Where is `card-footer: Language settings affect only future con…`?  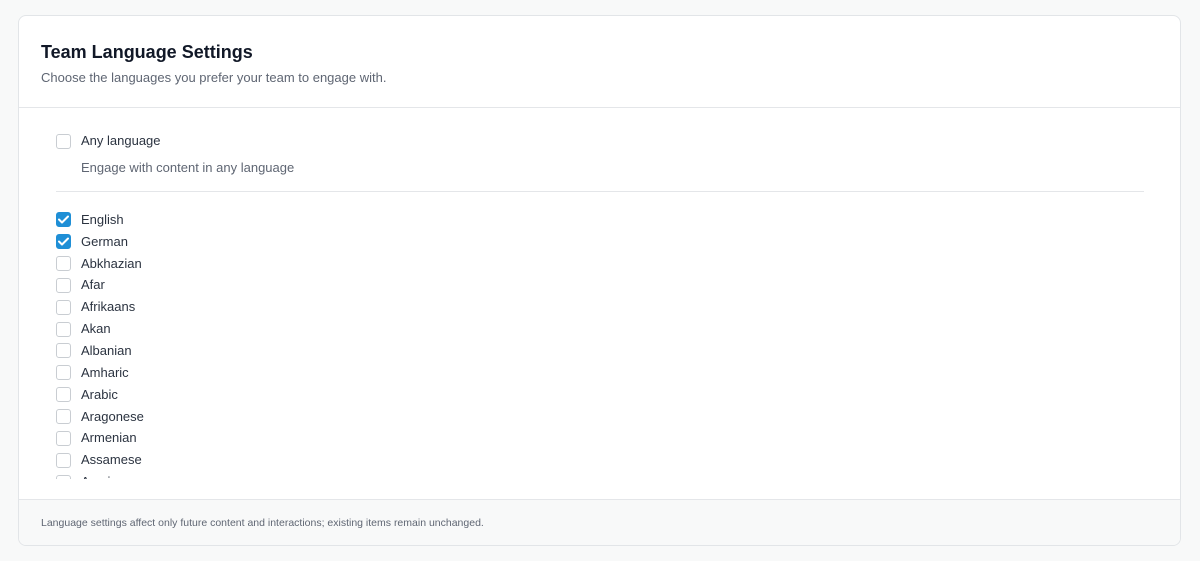
card-footer: Language settings affect only future con… is located at coordinates (599, 522).